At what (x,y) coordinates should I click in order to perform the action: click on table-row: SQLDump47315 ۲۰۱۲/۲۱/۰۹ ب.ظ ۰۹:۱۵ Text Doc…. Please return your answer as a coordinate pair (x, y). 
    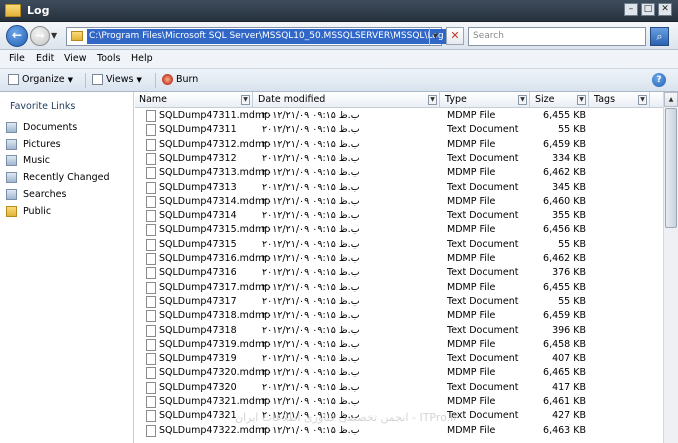
    Looking at the image, I should click on (399, 245).